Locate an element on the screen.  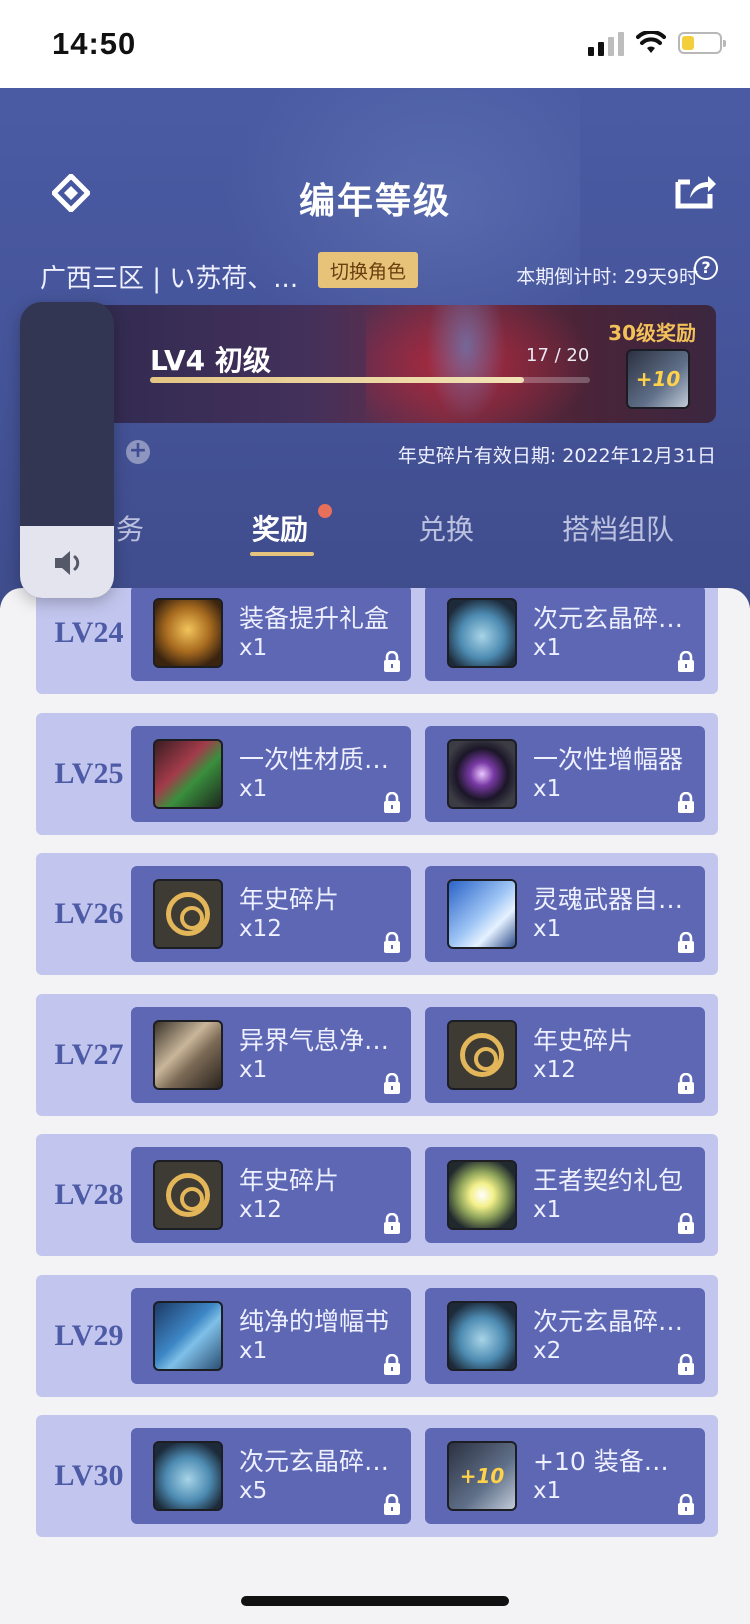
king-contract-icon is located at coordinates (482, 1195).